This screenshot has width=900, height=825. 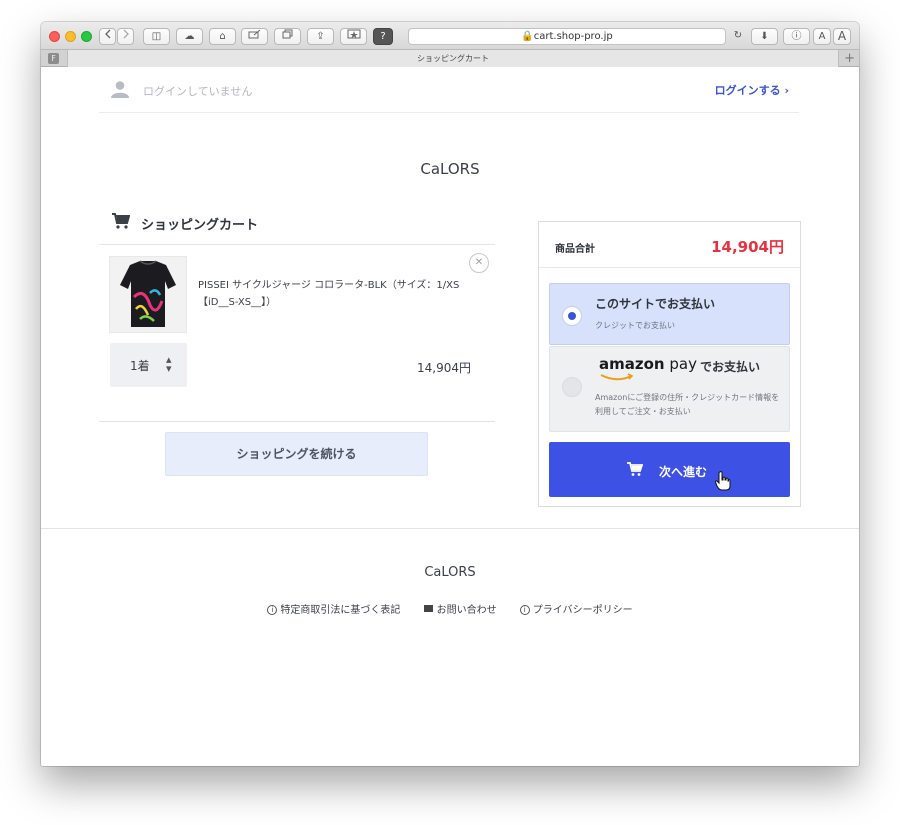 What do you see at coordinates (444, 368) in the screenshot?
I see `line-price: 14,904円` at bounding box center [444, 368].